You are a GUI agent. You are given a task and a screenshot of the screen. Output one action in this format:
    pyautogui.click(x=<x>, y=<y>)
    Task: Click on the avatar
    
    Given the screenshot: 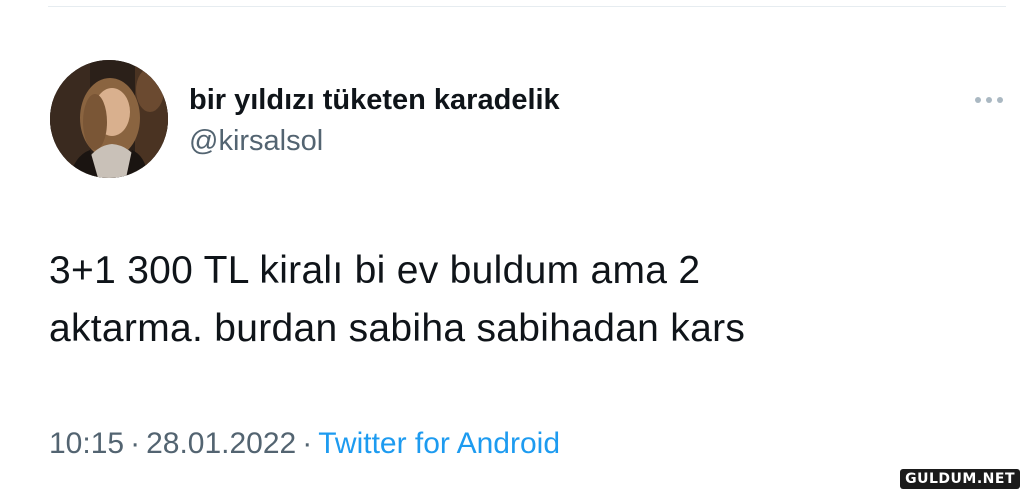 What is the action you would take?
    pyautogui.click(x=109, y=119)
    